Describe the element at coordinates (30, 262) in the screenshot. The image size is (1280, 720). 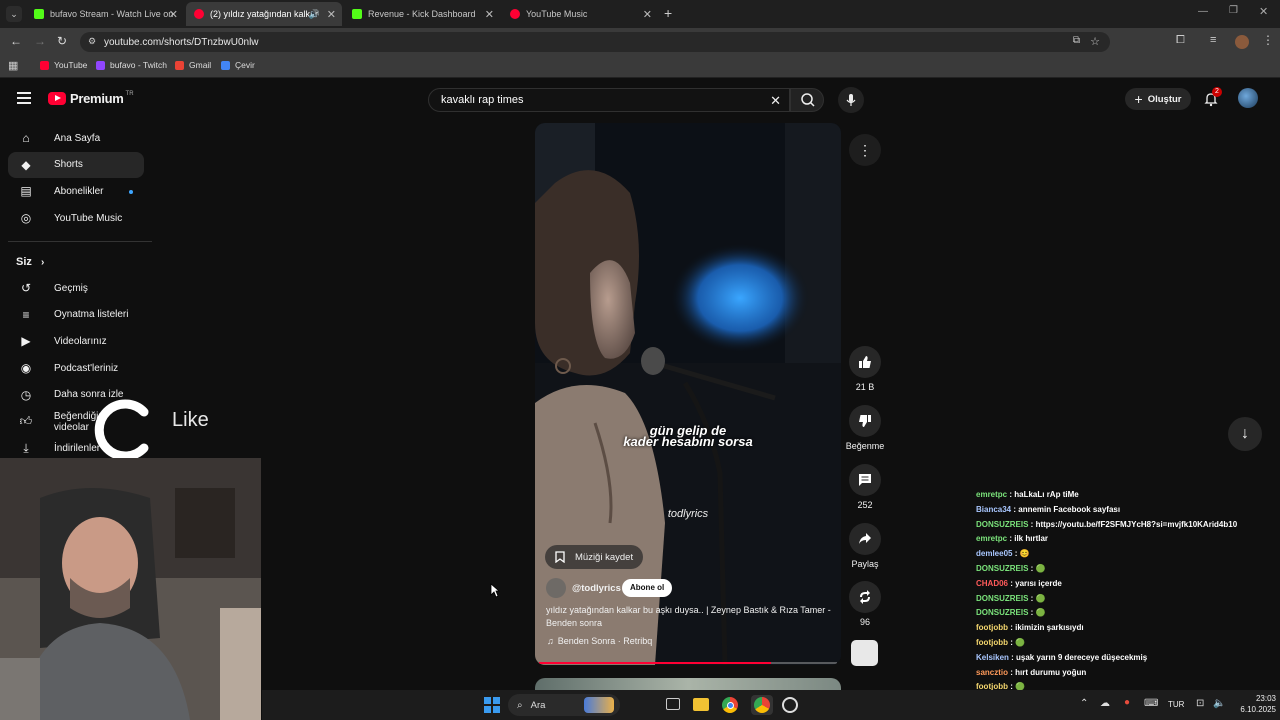
I see `you-section-heading: Siz ›` at that location.